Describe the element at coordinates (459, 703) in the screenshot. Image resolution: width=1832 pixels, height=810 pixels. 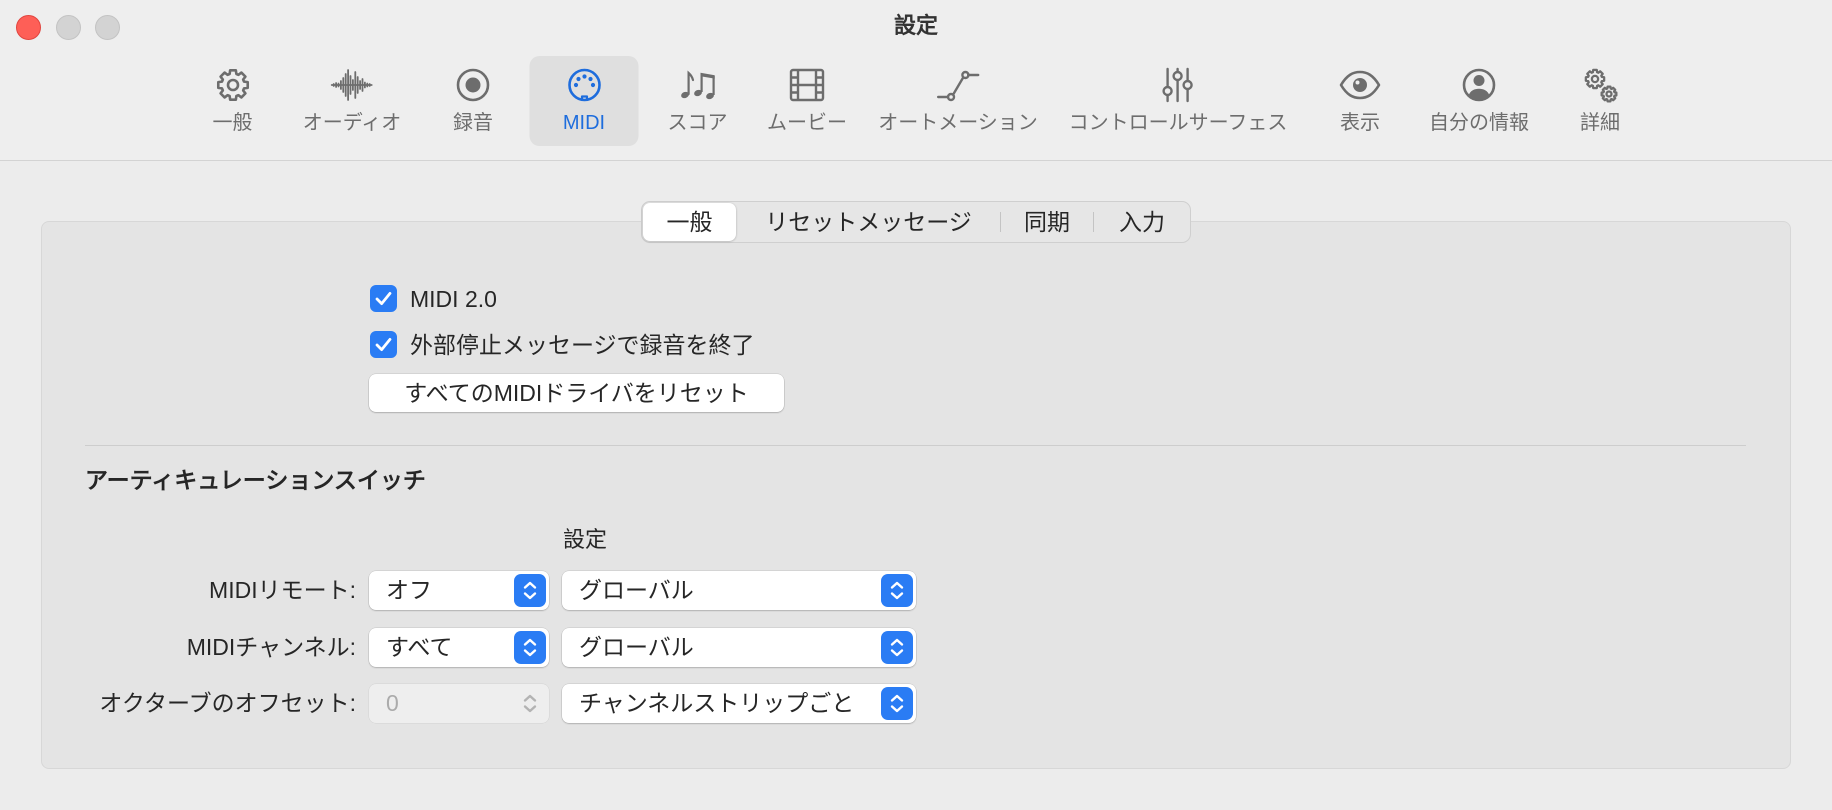
I see `octave-offset-stepper: 0` at that location.